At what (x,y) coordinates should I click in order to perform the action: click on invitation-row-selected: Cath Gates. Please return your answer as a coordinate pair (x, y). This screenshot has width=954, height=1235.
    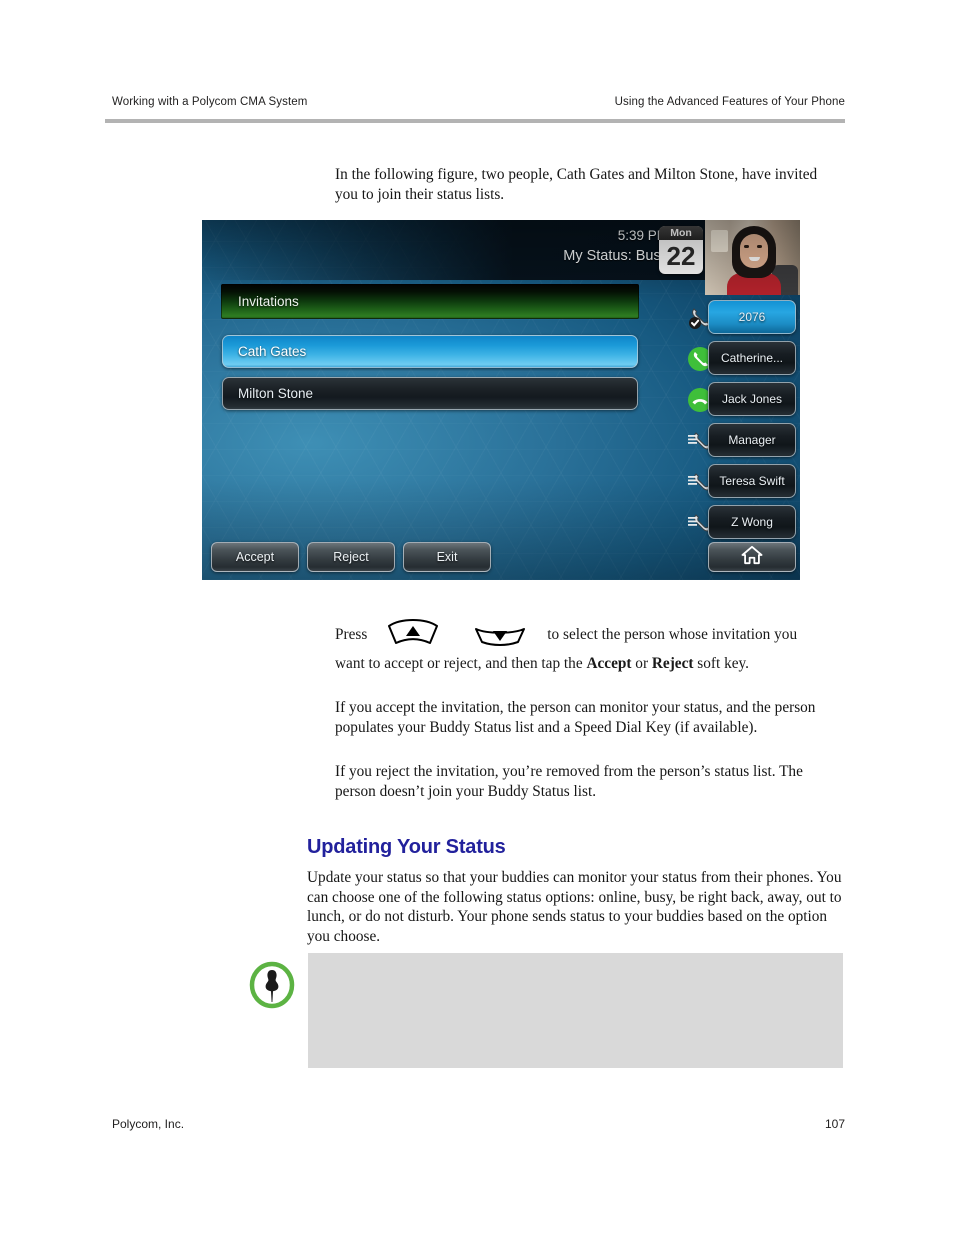
    Looking at the image, I should click on (430, 351).